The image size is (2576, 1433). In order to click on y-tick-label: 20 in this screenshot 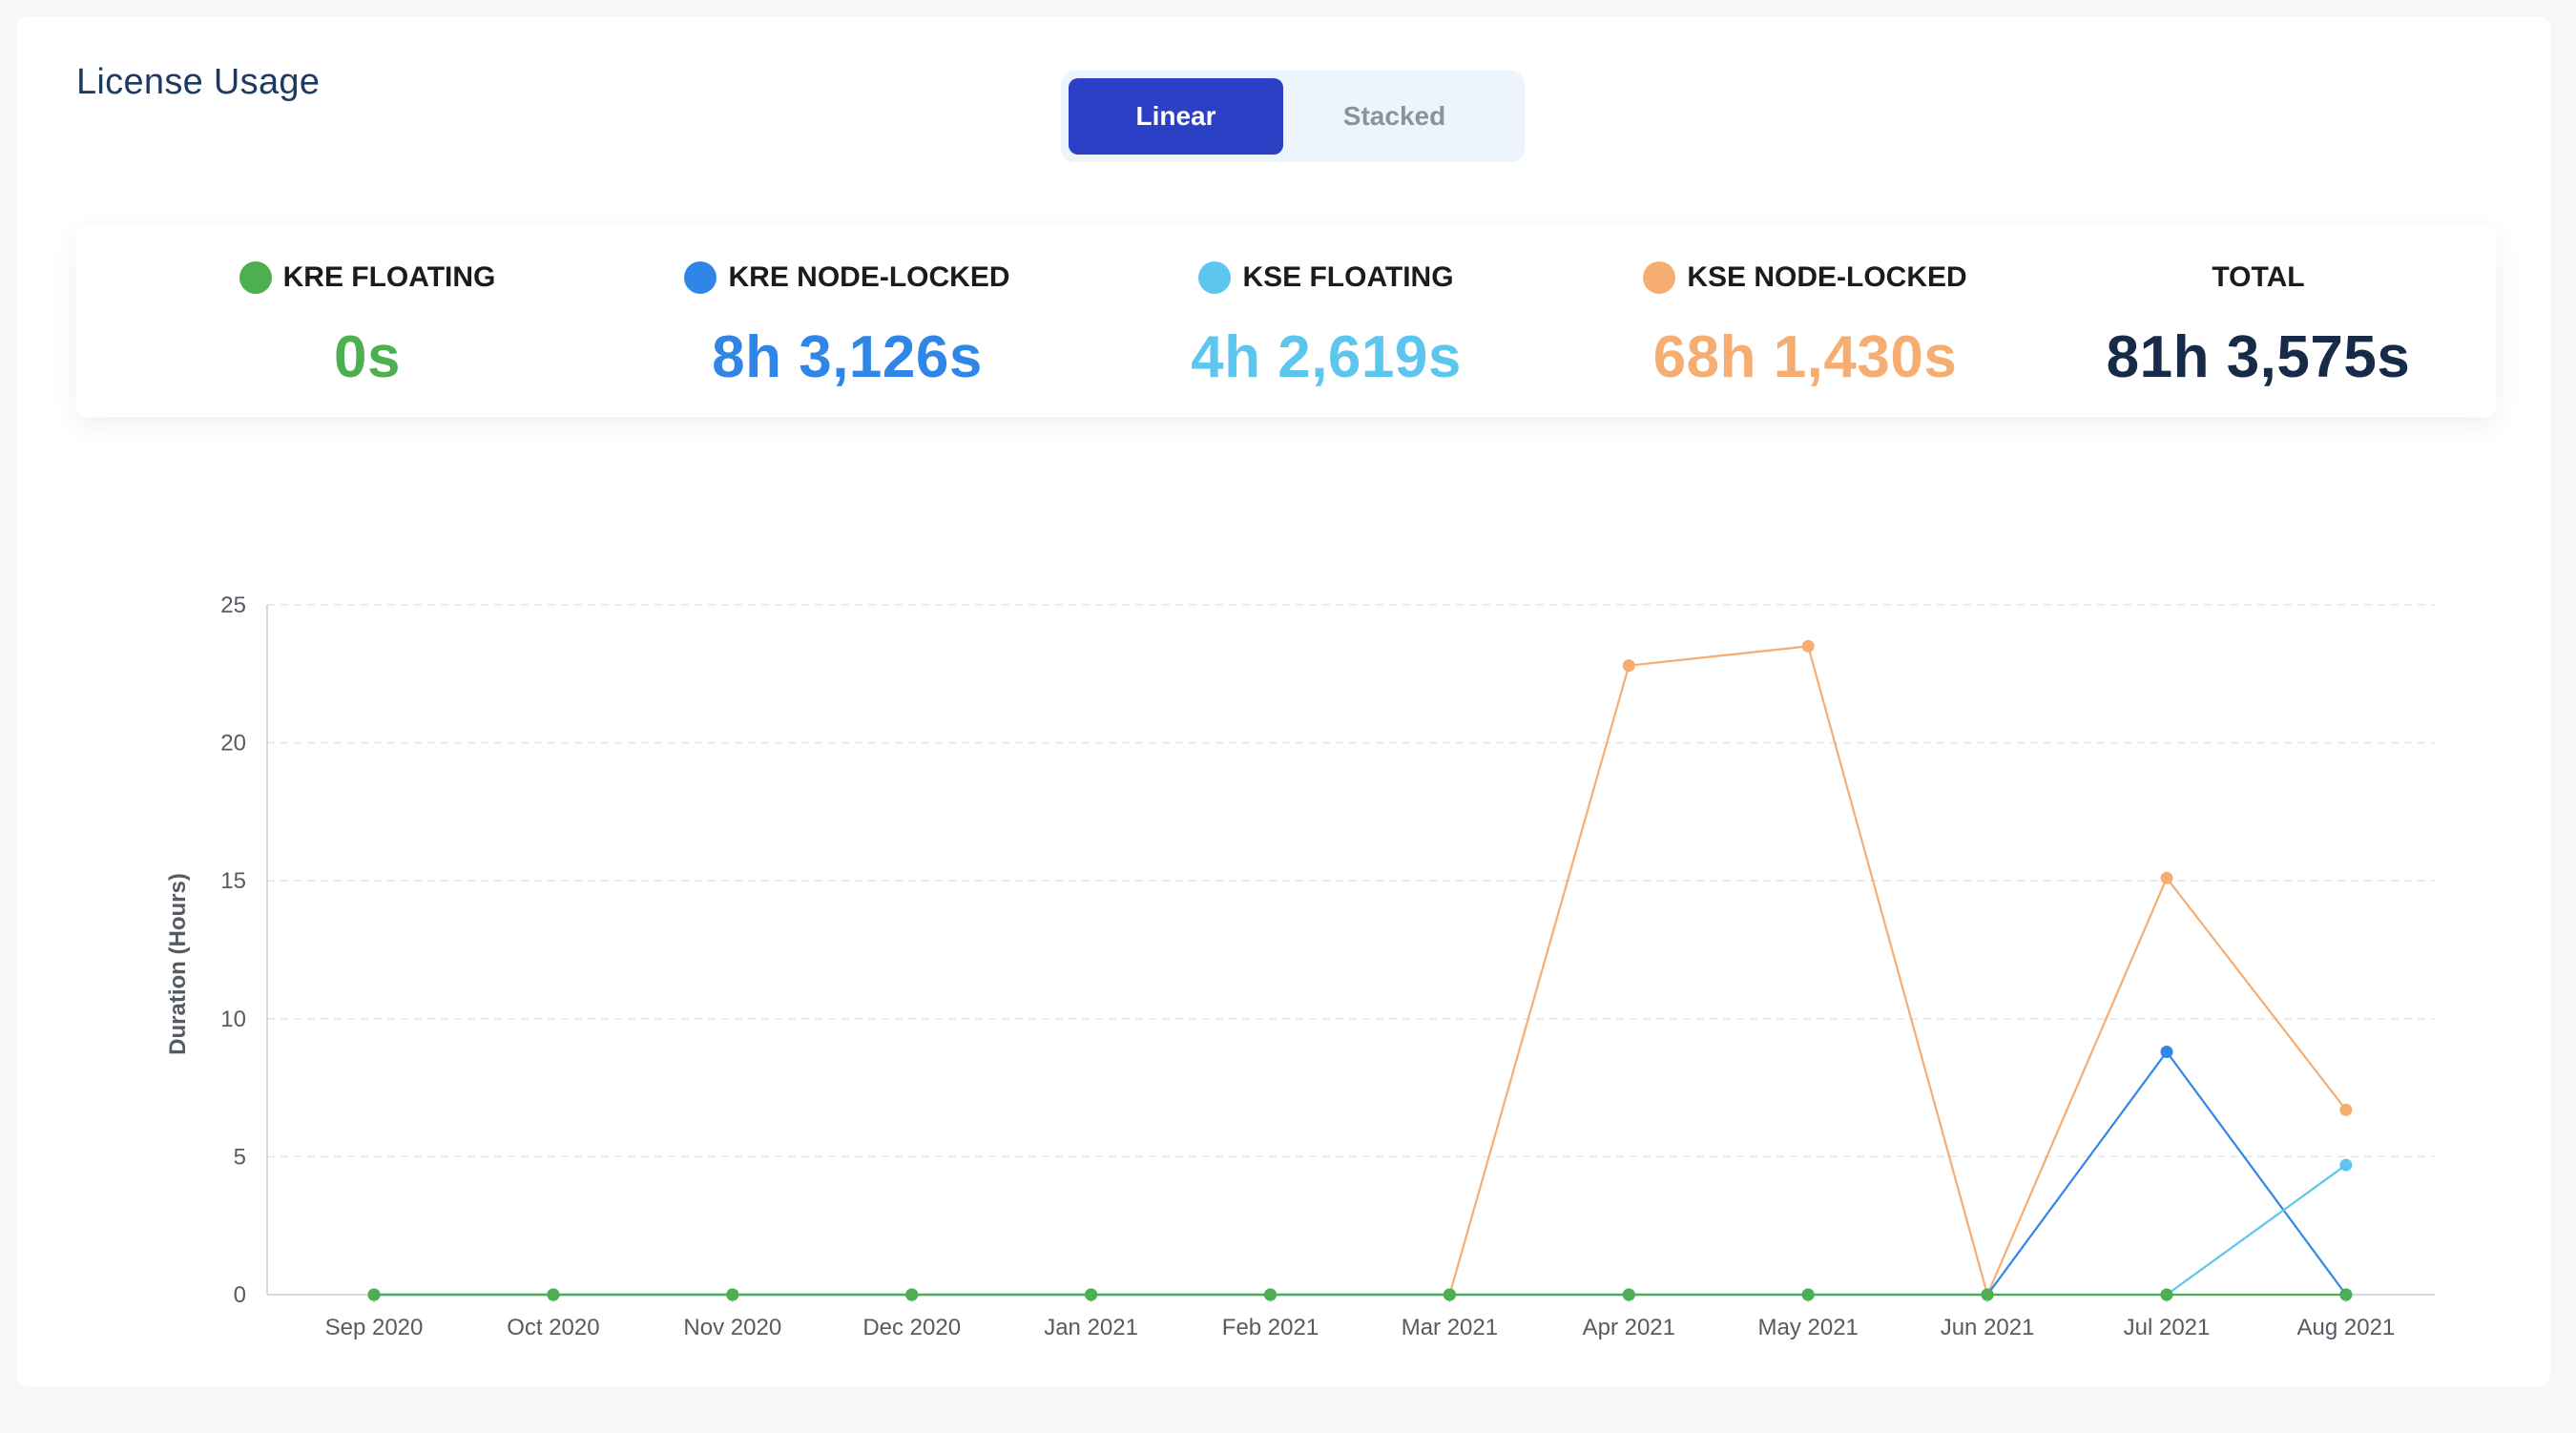, I will do `click(233, 744)`.